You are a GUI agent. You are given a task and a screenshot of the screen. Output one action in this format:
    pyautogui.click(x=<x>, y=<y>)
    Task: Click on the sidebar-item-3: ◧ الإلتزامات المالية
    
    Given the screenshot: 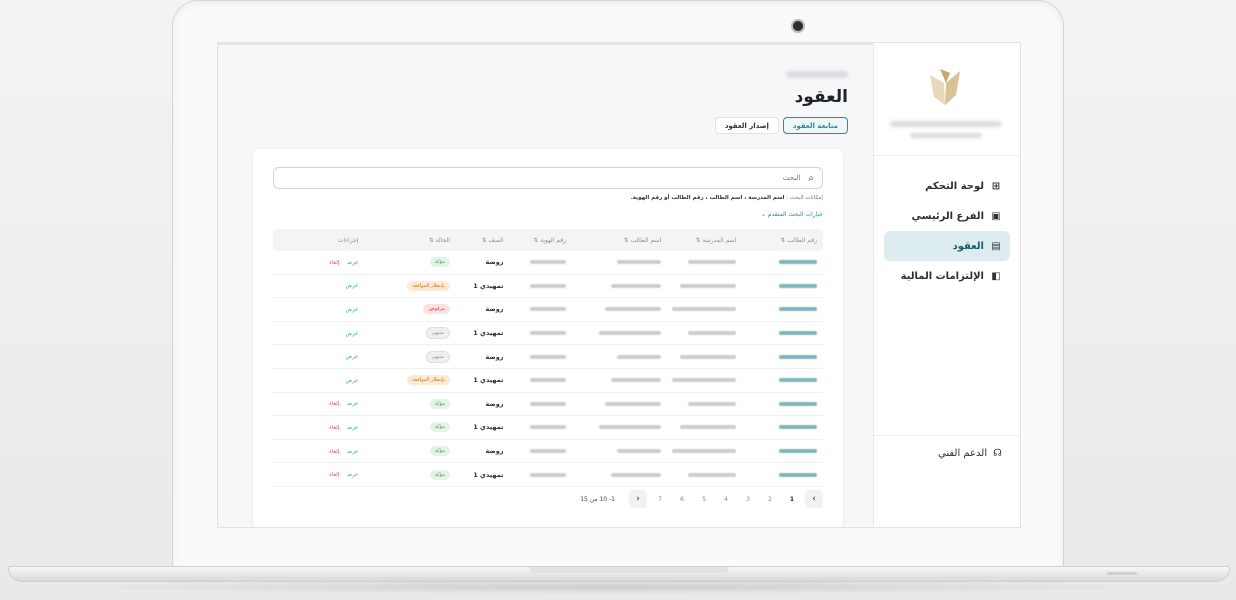 What is the action you would take?
    pyautogui.click(x=947, y=276)
    